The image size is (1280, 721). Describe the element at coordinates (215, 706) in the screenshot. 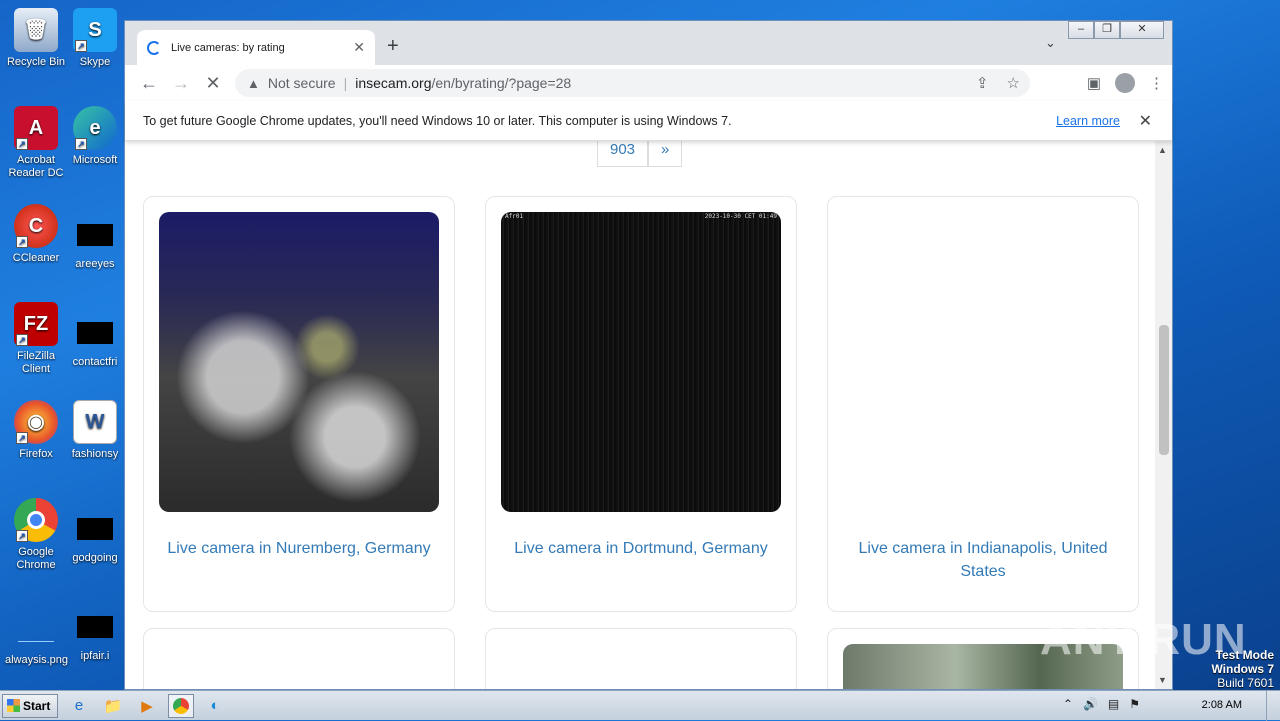

I see `edge-taskbar-icon: ◐` at that location.